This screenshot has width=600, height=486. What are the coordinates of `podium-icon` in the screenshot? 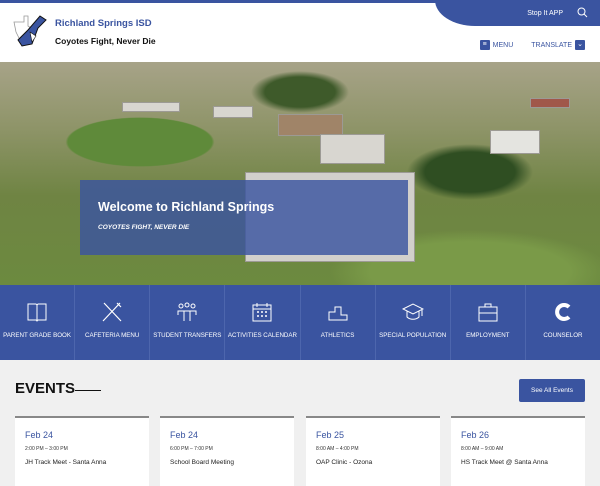 It's located at (338, 313).